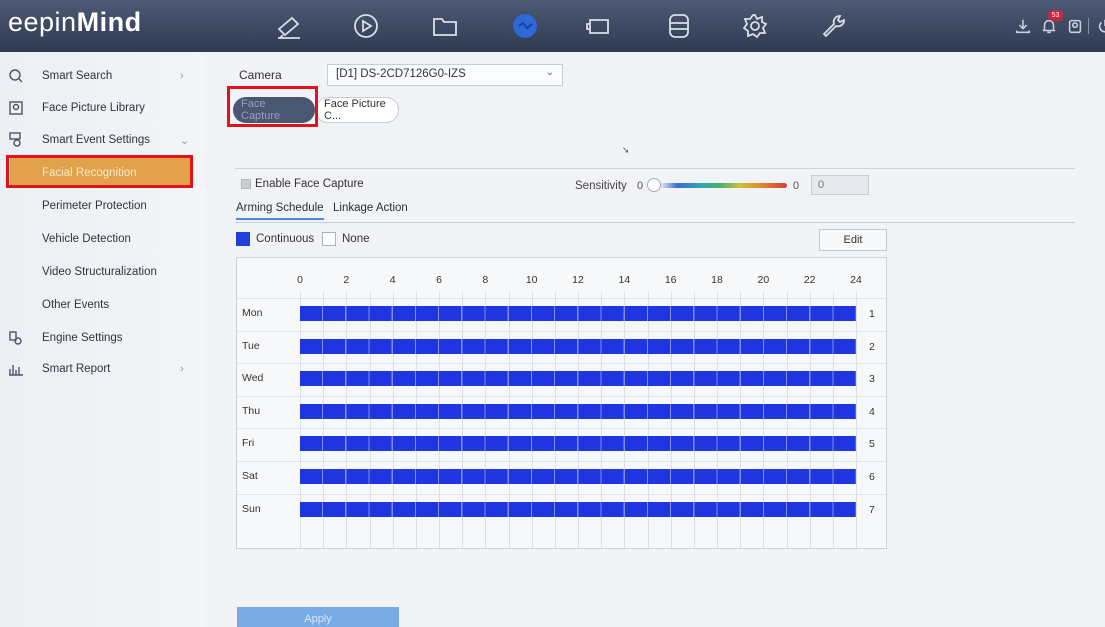  Describe the element at coordinates (289, 26) in the screenshot. I see `camera-icon` at that location.